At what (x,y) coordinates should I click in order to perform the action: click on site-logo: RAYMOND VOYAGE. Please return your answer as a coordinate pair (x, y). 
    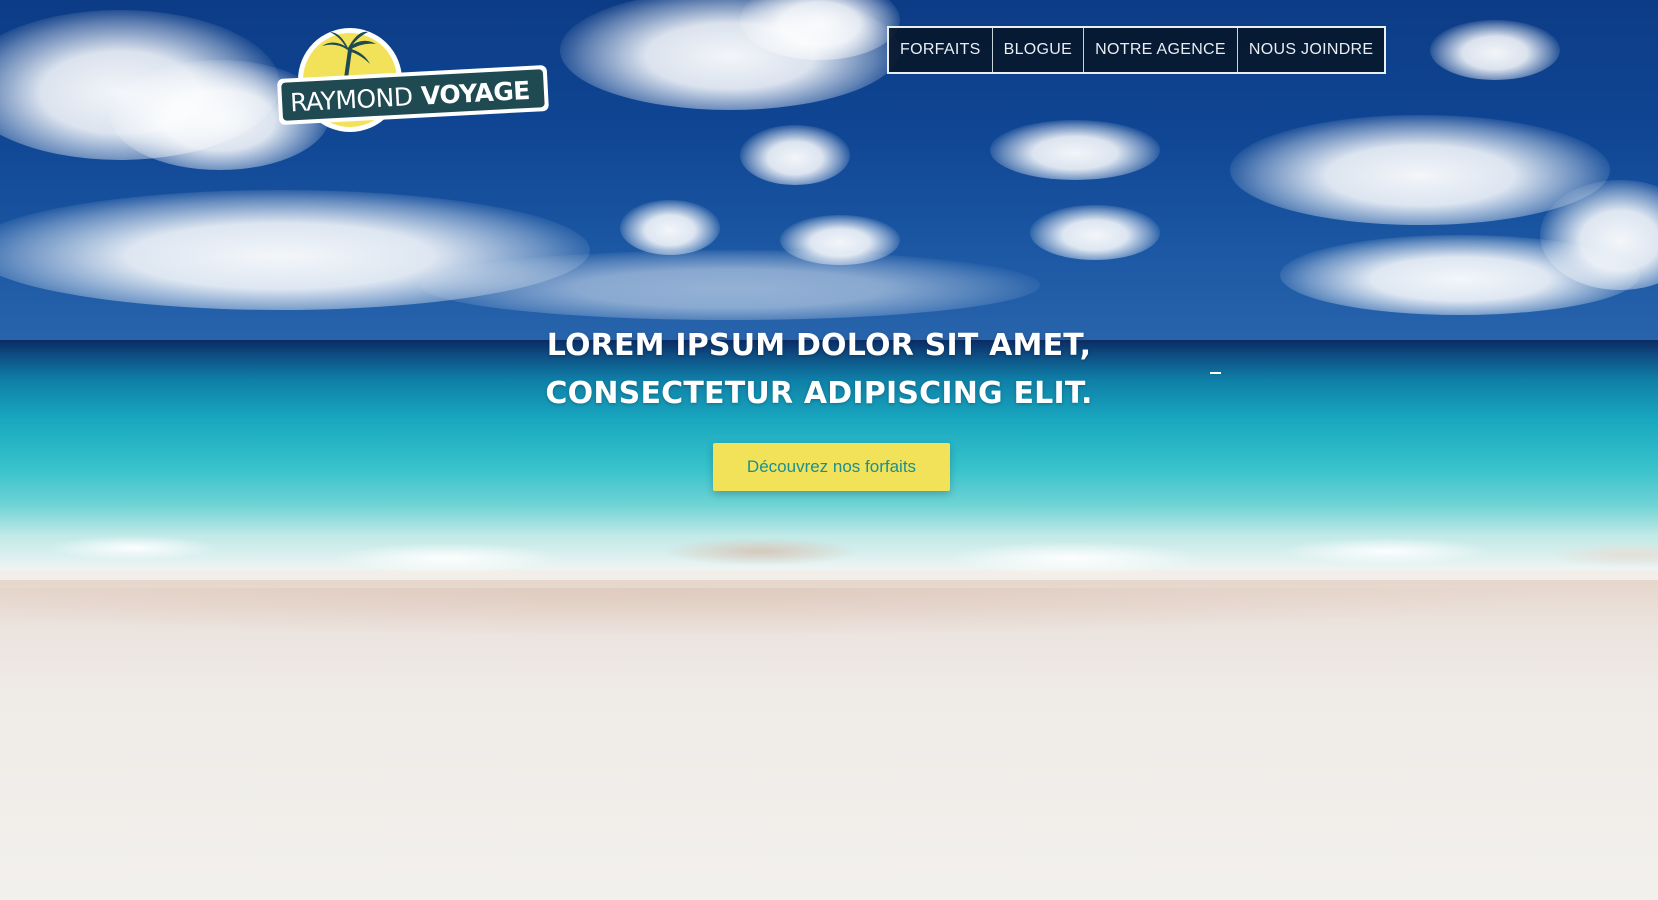
    Looking at the image, I should click on (413, 79).